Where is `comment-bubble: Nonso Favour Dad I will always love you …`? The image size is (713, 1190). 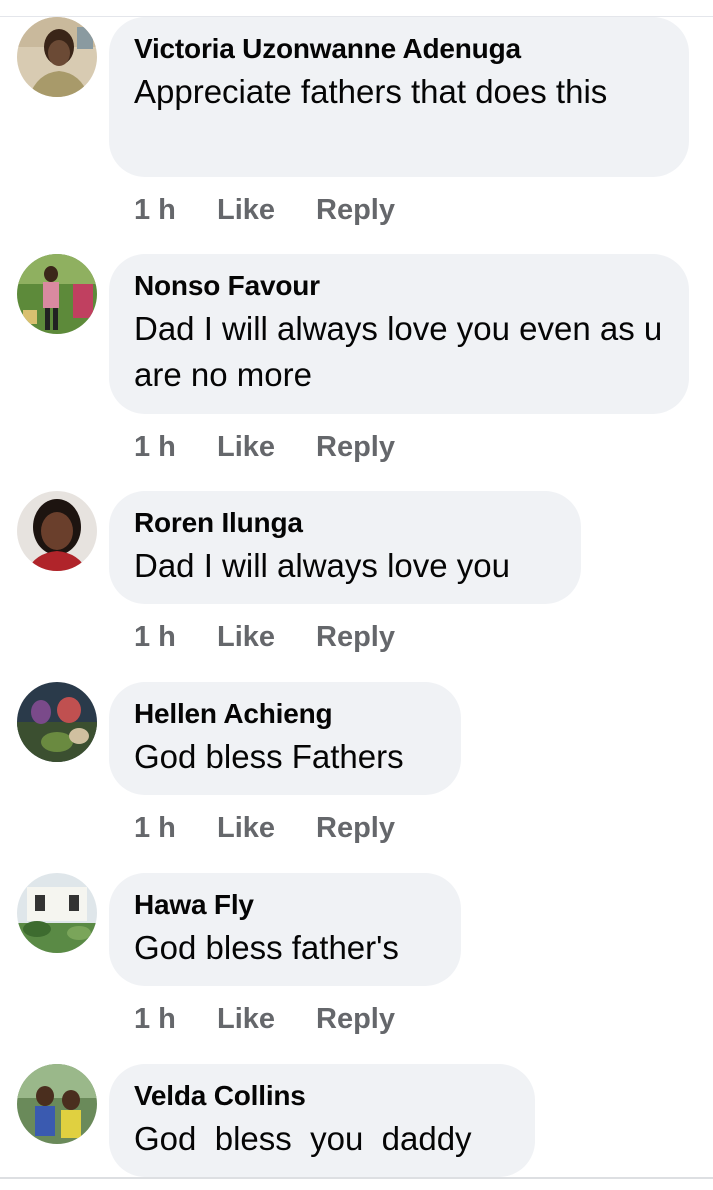 comment-bubble: Nonso Favour Dad I will always love you … is located at coordinates (399, 334).